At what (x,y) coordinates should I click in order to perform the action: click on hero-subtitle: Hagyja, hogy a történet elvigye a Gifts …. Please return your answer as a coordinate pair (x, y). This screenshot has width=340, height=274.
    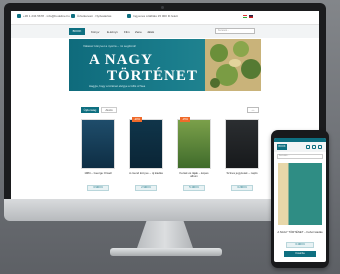
    Looking at the image, I should click on (117, 86).